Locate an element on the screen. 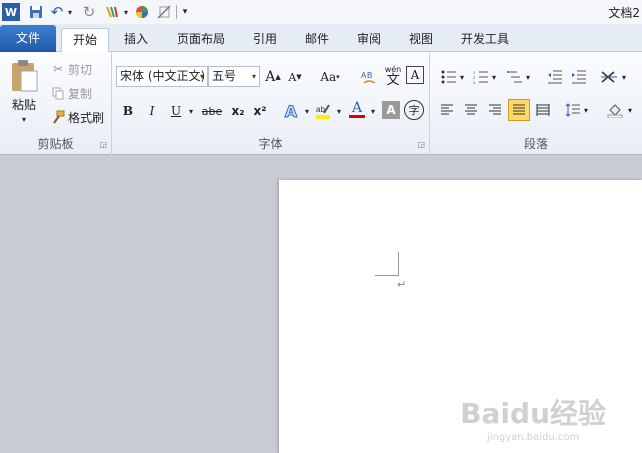 This screenshot has width=642, height=453. line-spacing-dropdown-icon: ▾ is located at coordinates (586, 110).